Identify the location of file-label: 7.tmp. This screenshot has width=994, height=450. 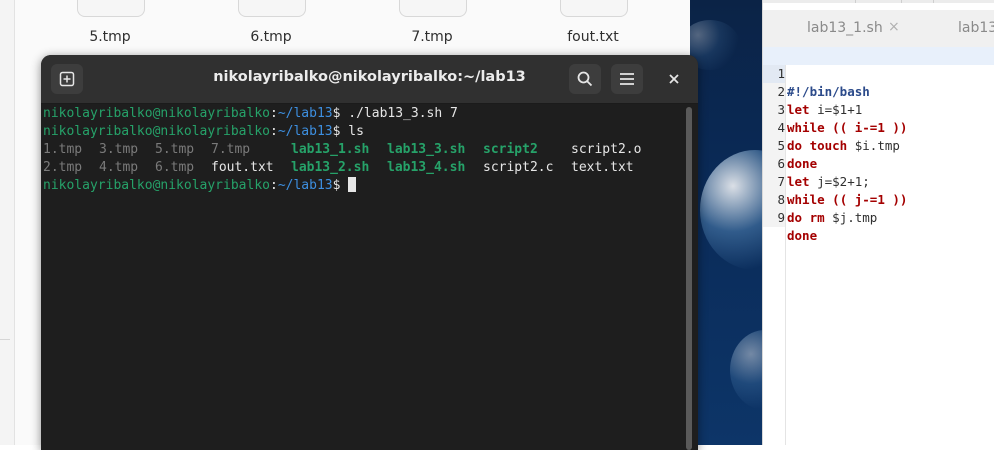
(432, 37).